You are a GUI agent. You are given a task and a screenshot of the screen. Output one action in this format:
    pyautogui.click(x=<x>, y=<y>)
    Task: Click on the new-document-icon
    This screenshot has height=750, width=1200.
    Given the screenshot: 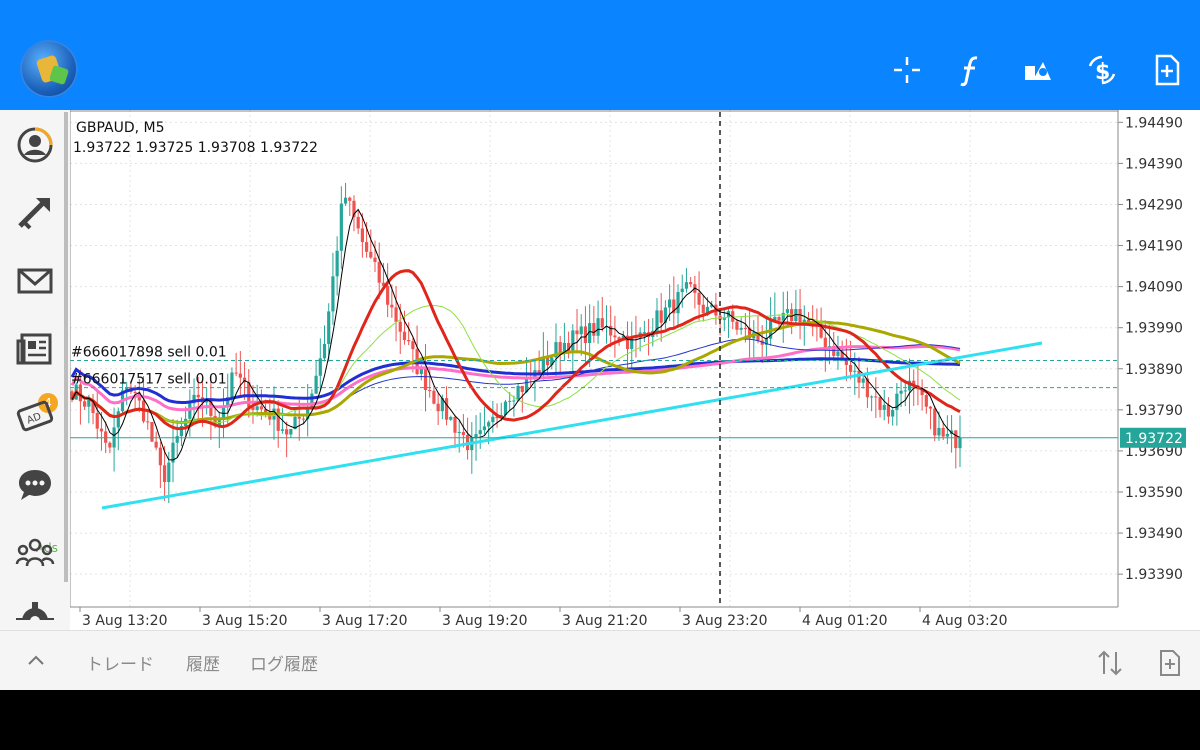 What is the action you would take?
    pyautogui.click(x=1170, y=663)
    